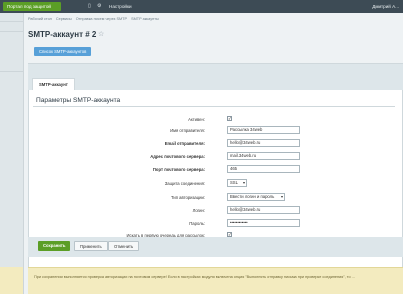 The image size is (403, 294). Describe the element at coordinates (263, 143) in the screenshot. I see `sender-email-input: hello@34web.ru` at that location.